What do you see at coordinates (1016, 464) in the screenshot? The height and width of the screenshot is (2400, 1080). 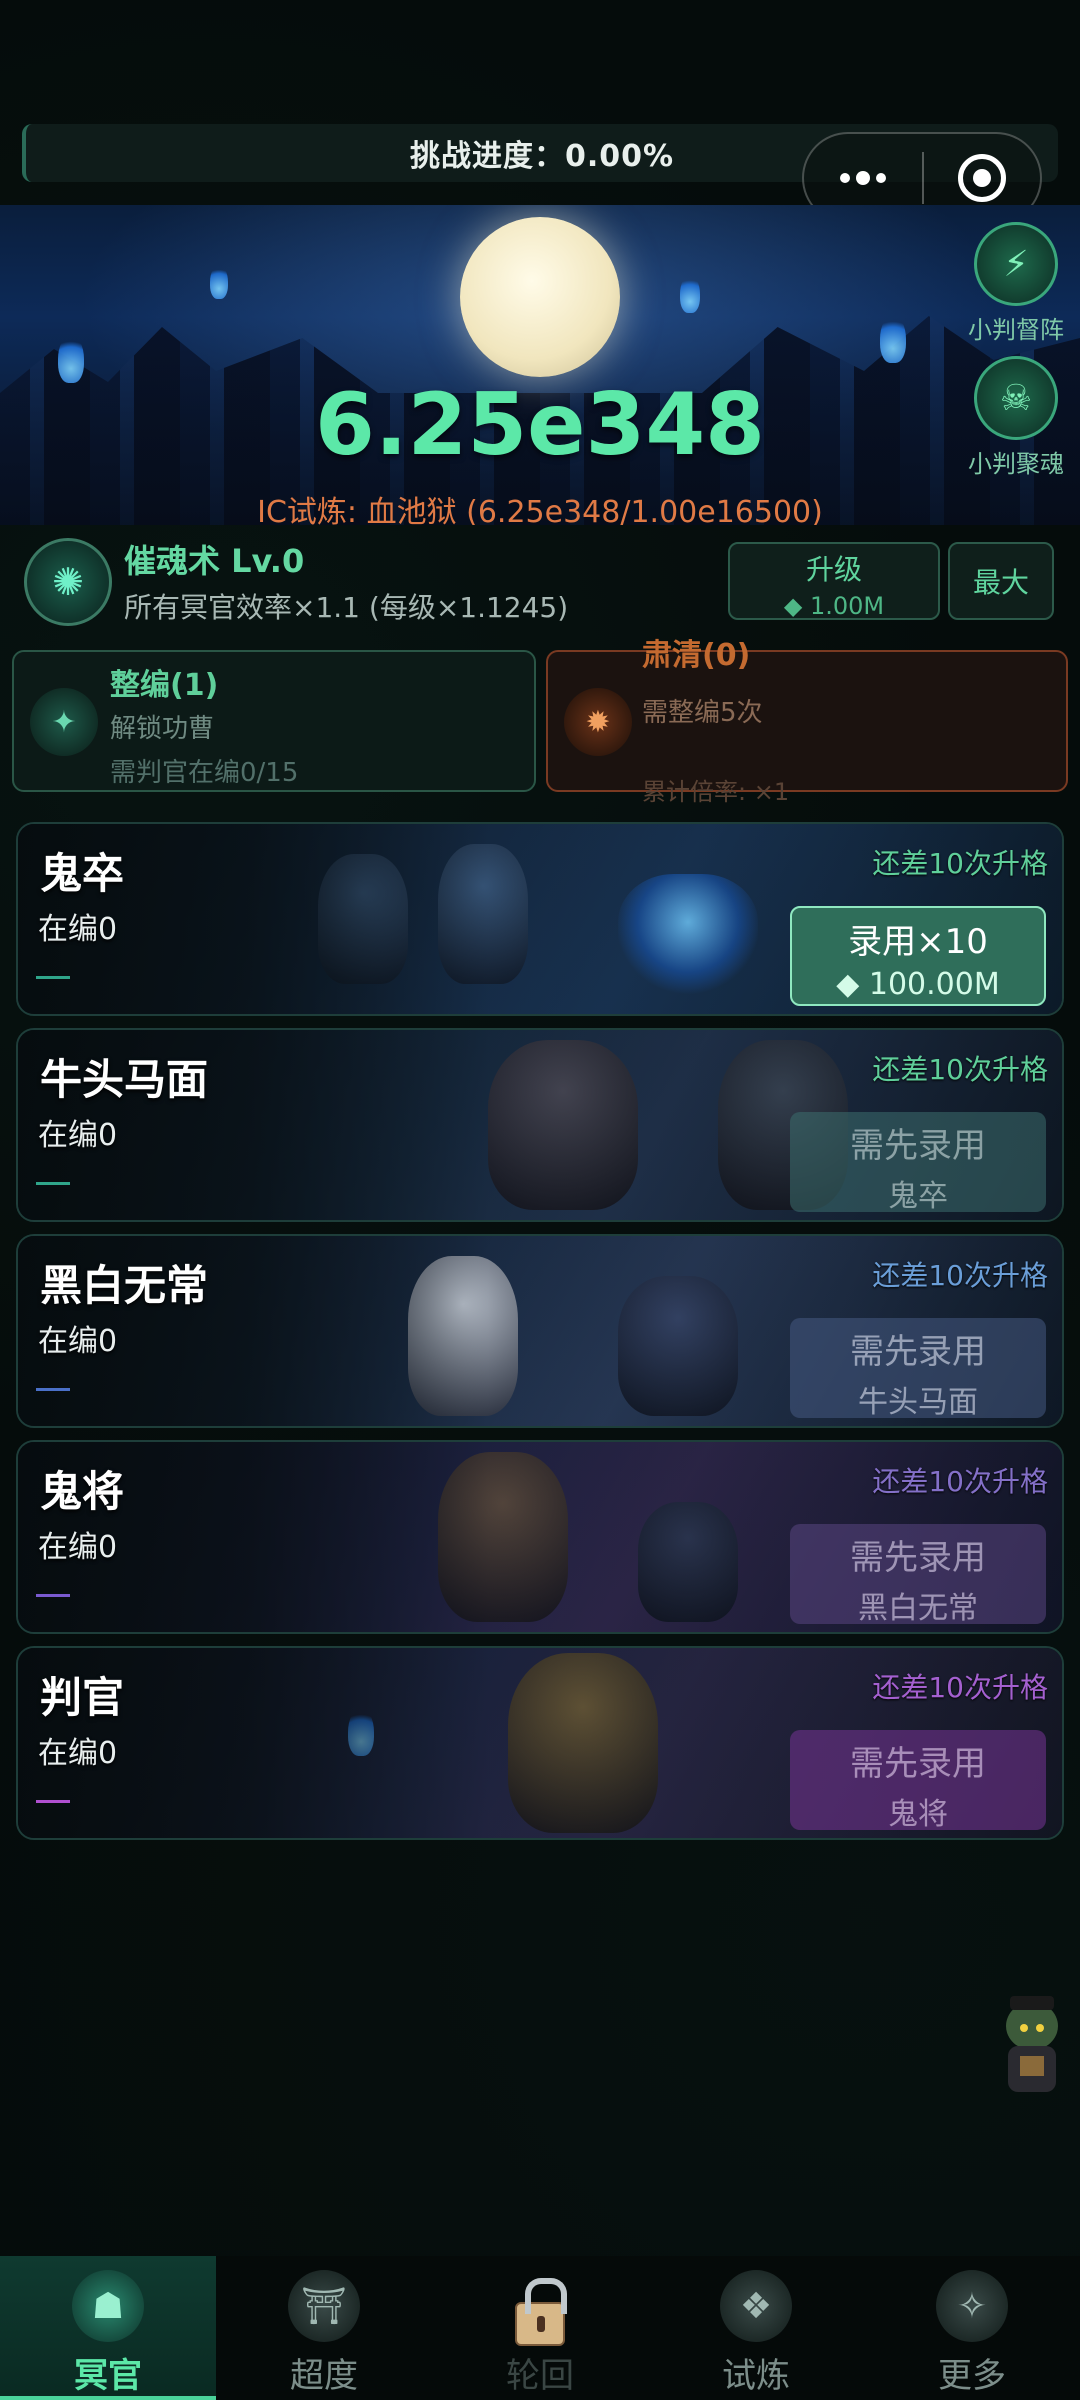 I see `side-button-label: 小判聚魂` at bounding box center [1016, 464].